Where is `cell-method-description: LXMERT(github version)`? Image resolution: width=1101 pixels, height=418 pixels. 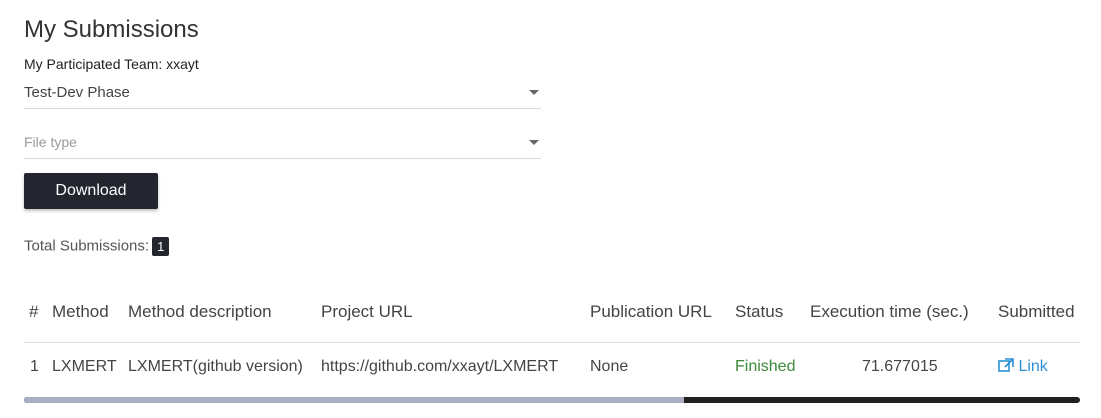 cell-method-description: LXMERT(github version) is located at coordinates (215, 366).